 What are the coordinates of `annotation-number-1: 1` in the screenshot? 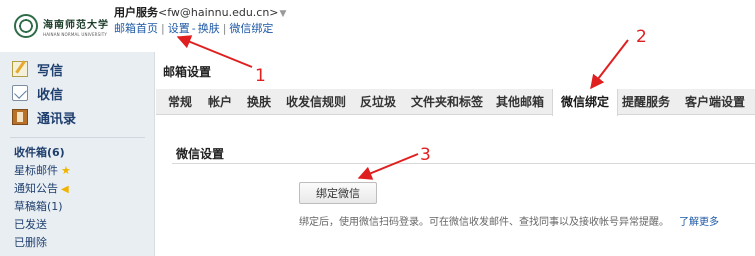 It's located at (260, 76).